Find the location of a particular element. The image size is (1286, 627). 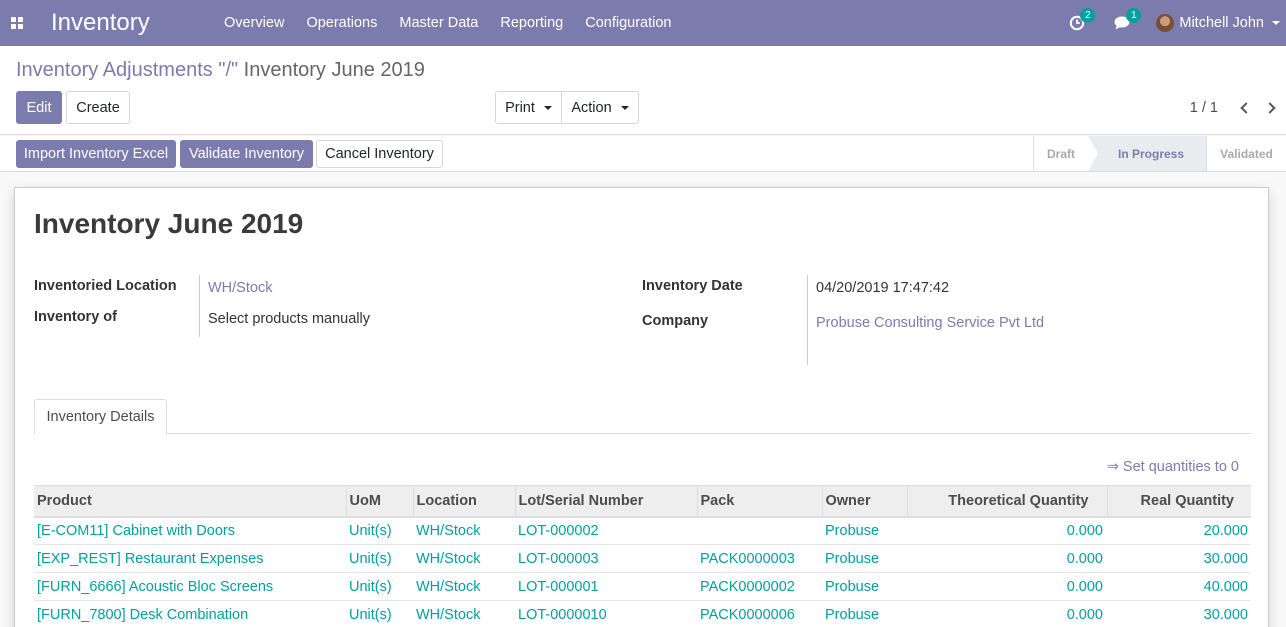

menu-operations: Operations is located at coordinates (341, 23).